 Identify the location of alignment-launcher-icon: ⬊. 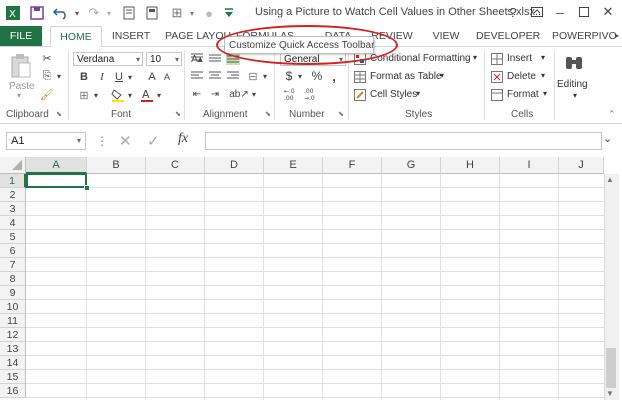
(269, 114).